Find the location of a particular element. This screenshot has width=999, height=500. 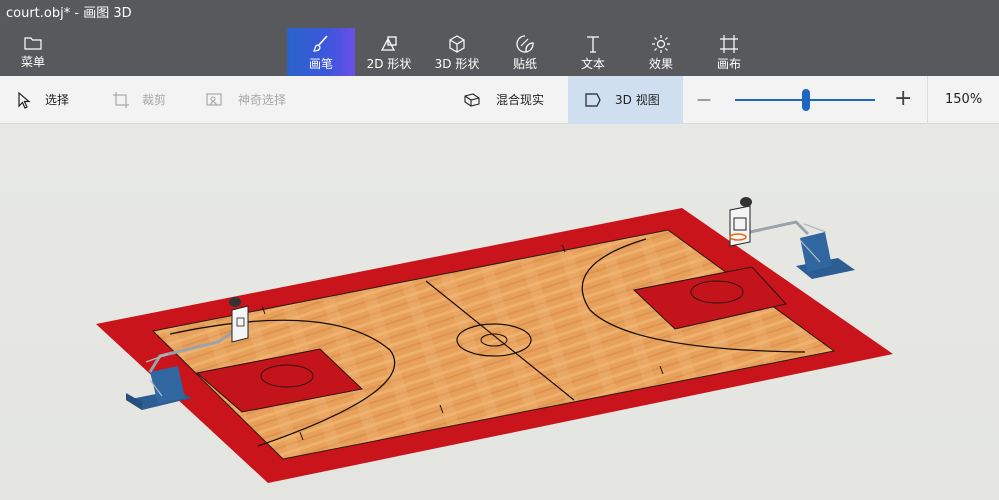

tab-canvas: 画布 is located at coordinates (729, 52).